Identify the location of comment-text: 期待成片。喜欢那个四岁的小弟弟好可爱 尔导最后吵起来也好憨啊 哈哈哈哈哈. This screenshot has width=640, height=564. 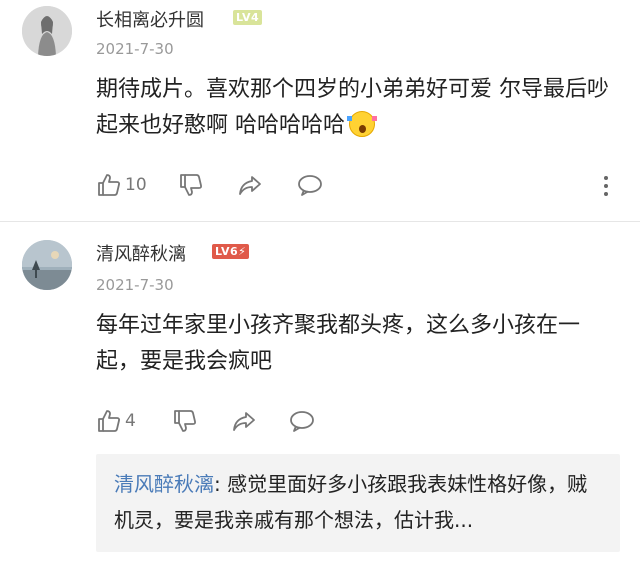
(358, 108).